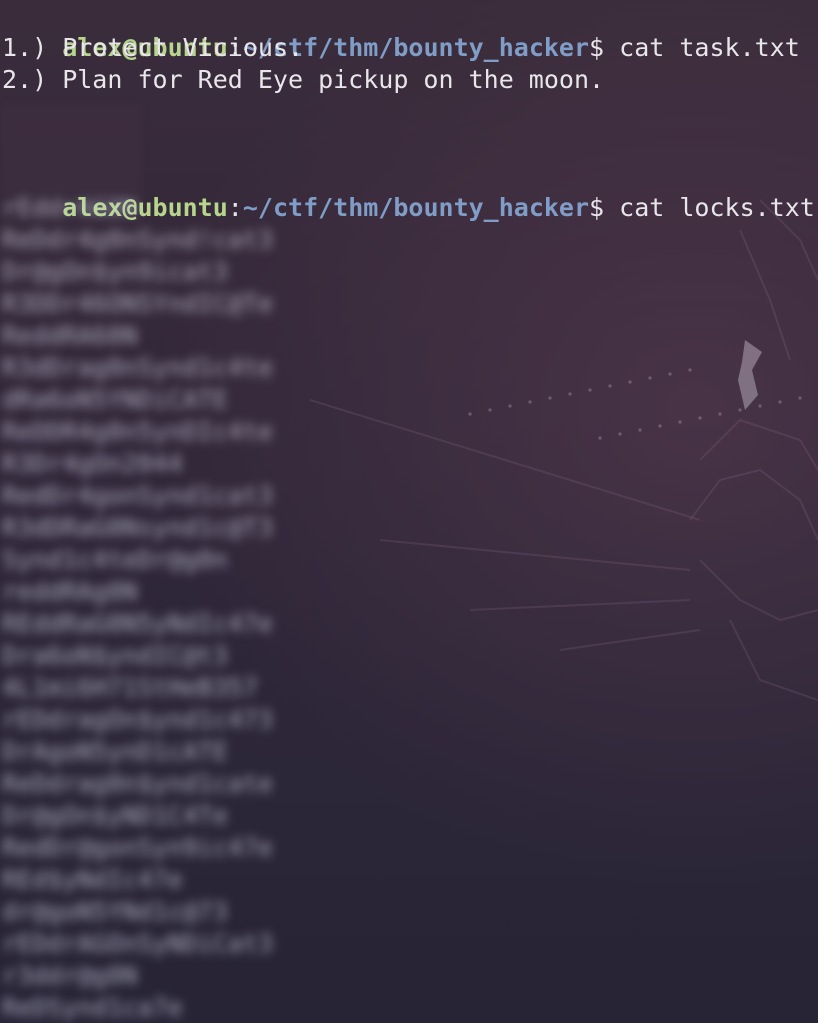 The image size is (818, 1023). What do you see at coordinates (137, 239) in the screenshot?
I see `blurred-password-line: ReDdr4g0nSynd!cat3` at bounding box center [137, 239].